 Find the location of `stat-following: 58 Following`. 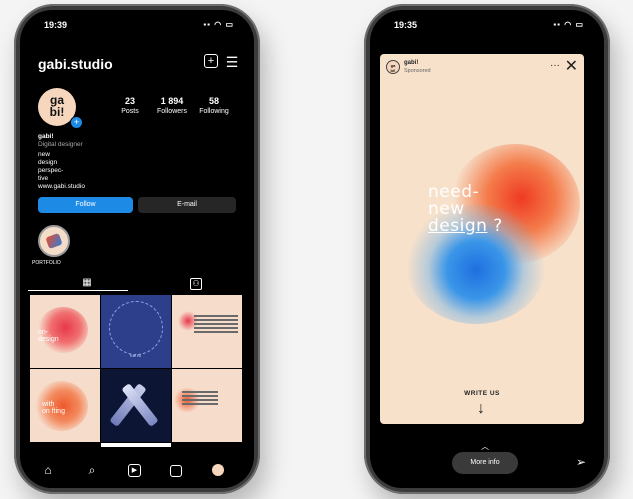

stat-following: 58 Following is located at coordinates (214, 105).